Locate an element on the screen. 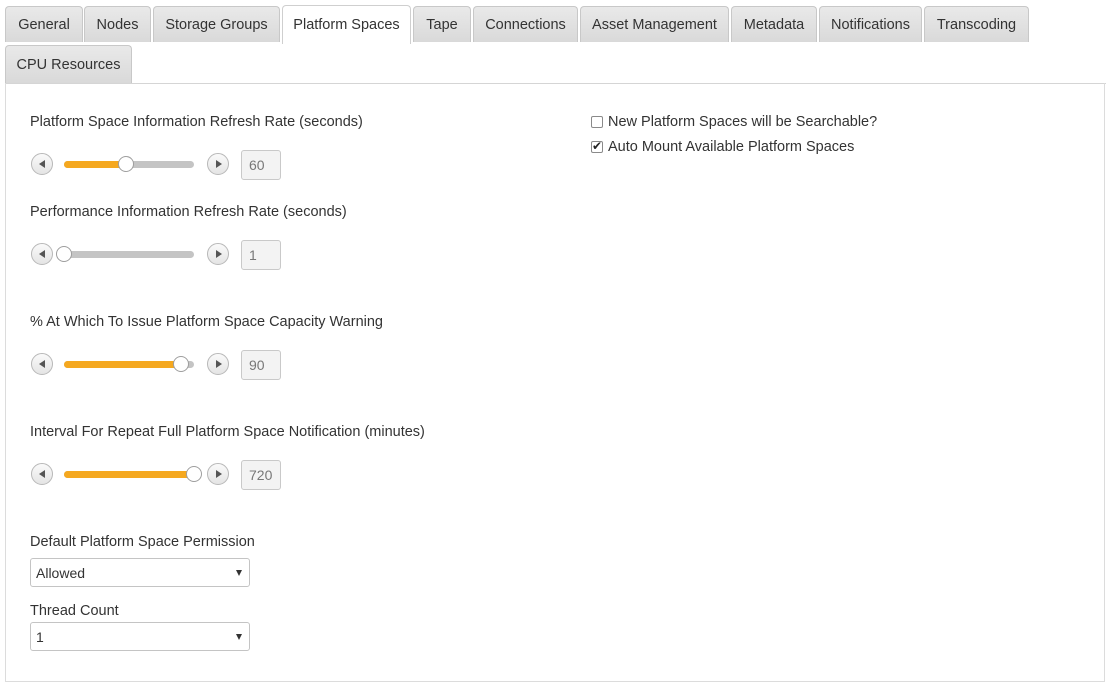 The width and height of the screenshot is (1113, 687). tab-label: General is located at coordinates (44, 24).